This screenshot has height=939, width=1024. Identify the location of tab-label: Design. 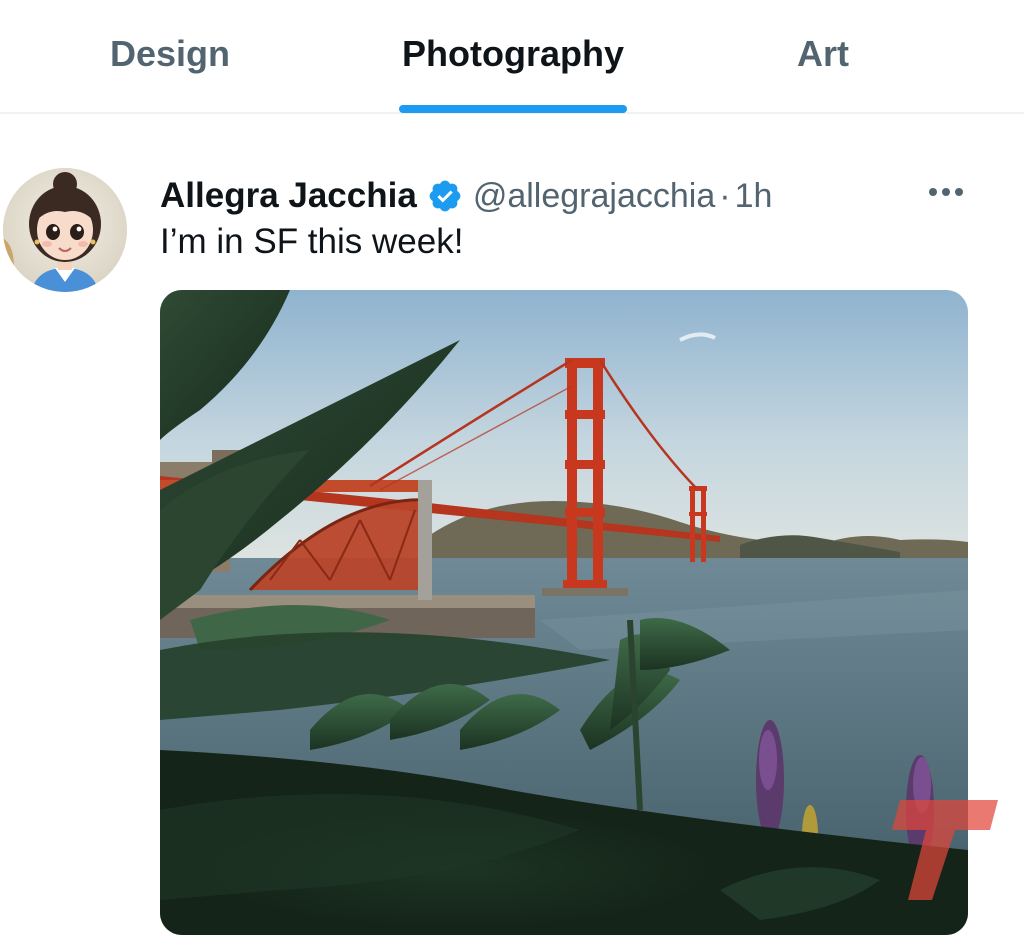
(170, 53).